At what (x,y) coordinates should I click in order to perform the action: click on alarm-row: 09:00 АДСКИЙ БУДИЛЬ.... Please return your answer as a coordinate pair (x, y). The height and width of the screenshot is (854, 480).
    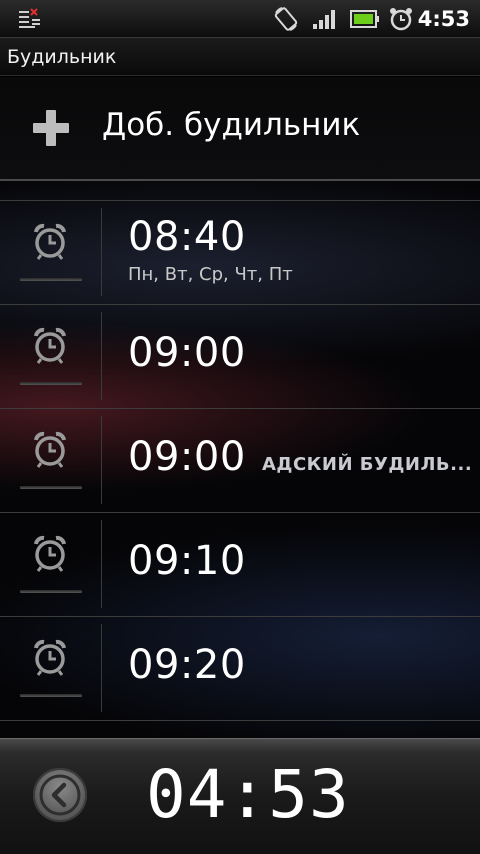
    Looking at the image, I should click on (240, 460).